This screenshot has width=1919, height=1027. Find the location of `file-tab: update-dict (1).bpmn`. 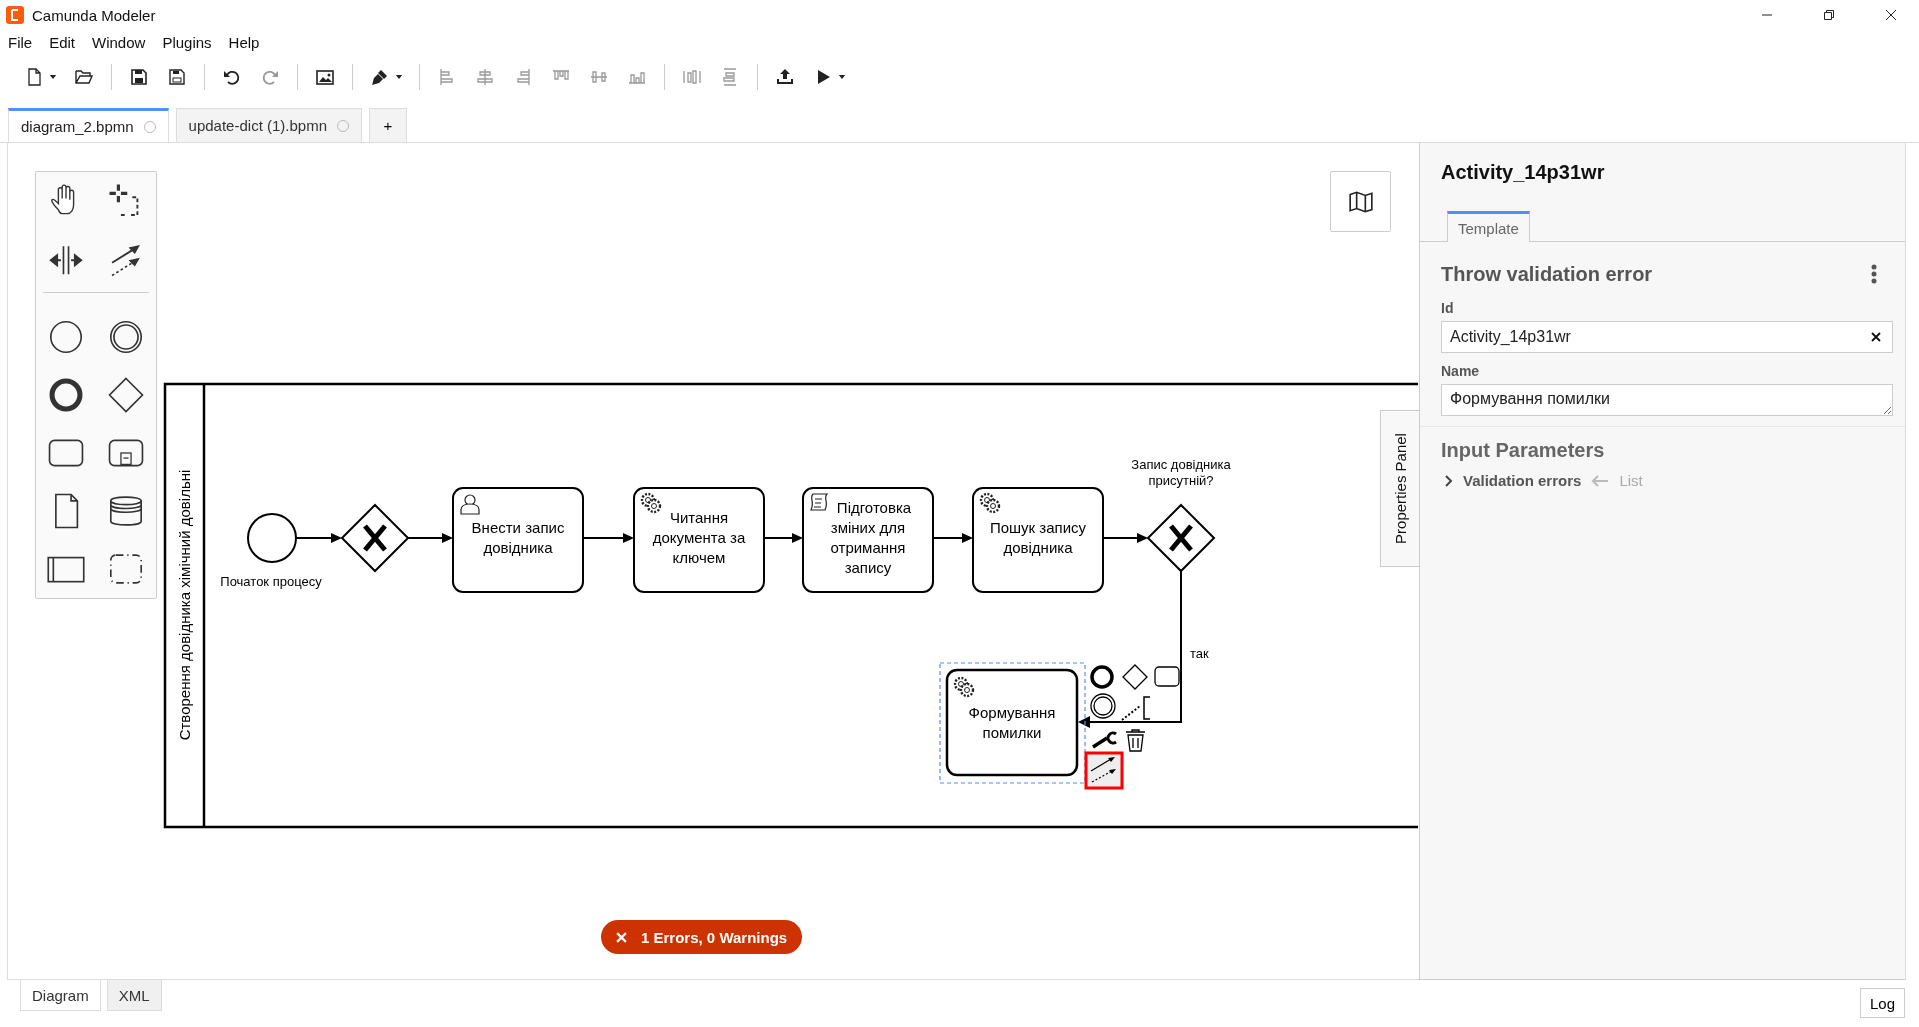

file-tab: update-dict (1).bpmn is located at coordinates (268, 125).